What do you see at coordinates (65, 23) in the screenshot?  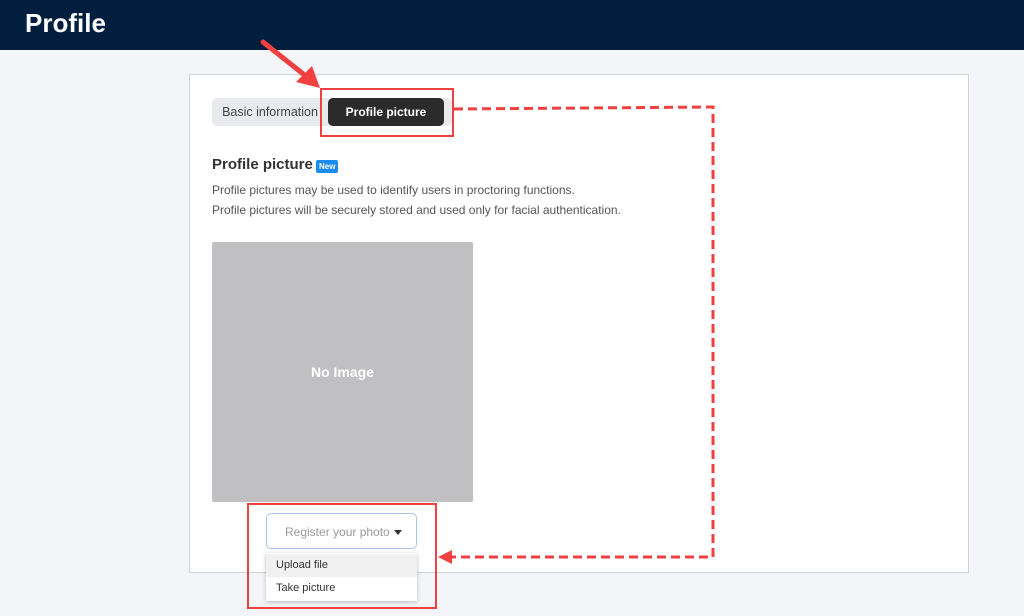 I see `page-title: Profile` at bounding box center [65, 23].